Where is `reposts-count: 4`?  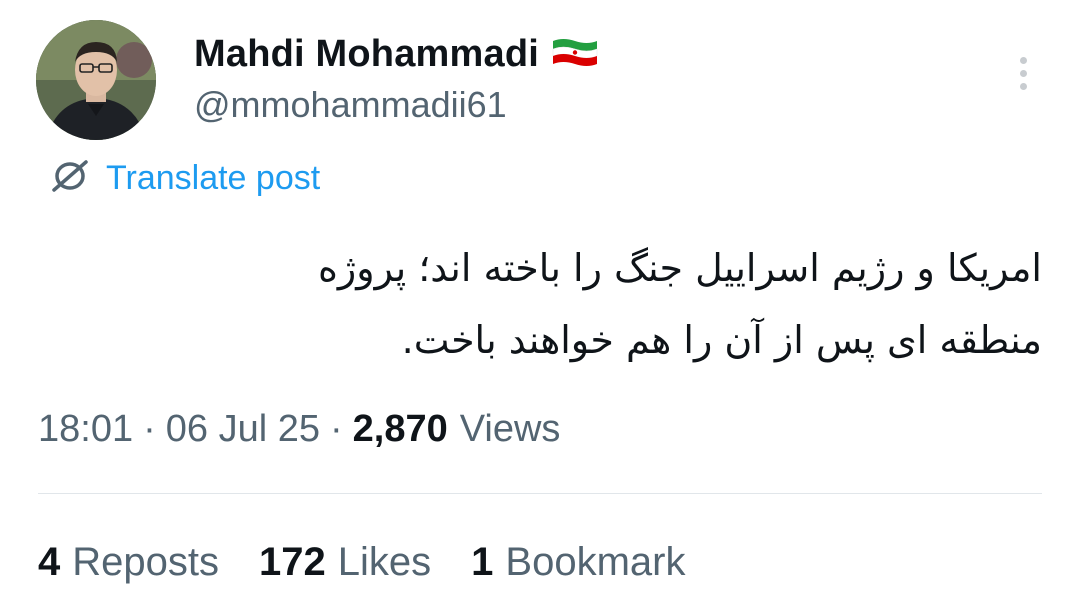
reposts-count: 4 is located at coordinates (49, 562).